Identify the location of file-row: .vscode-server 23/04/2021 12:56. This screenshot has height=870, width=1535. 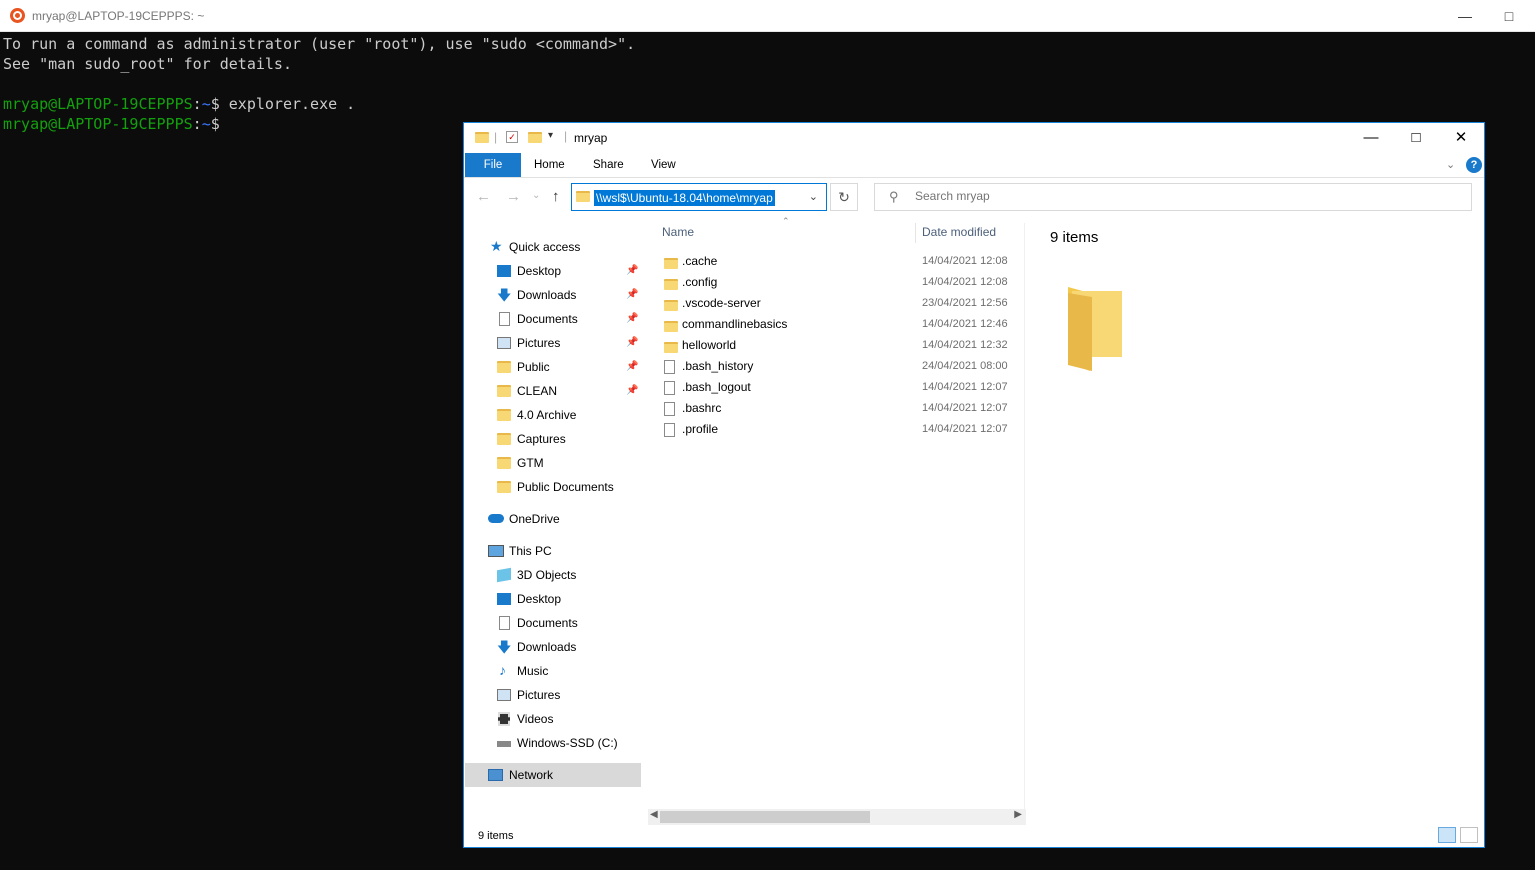
(837, 303).